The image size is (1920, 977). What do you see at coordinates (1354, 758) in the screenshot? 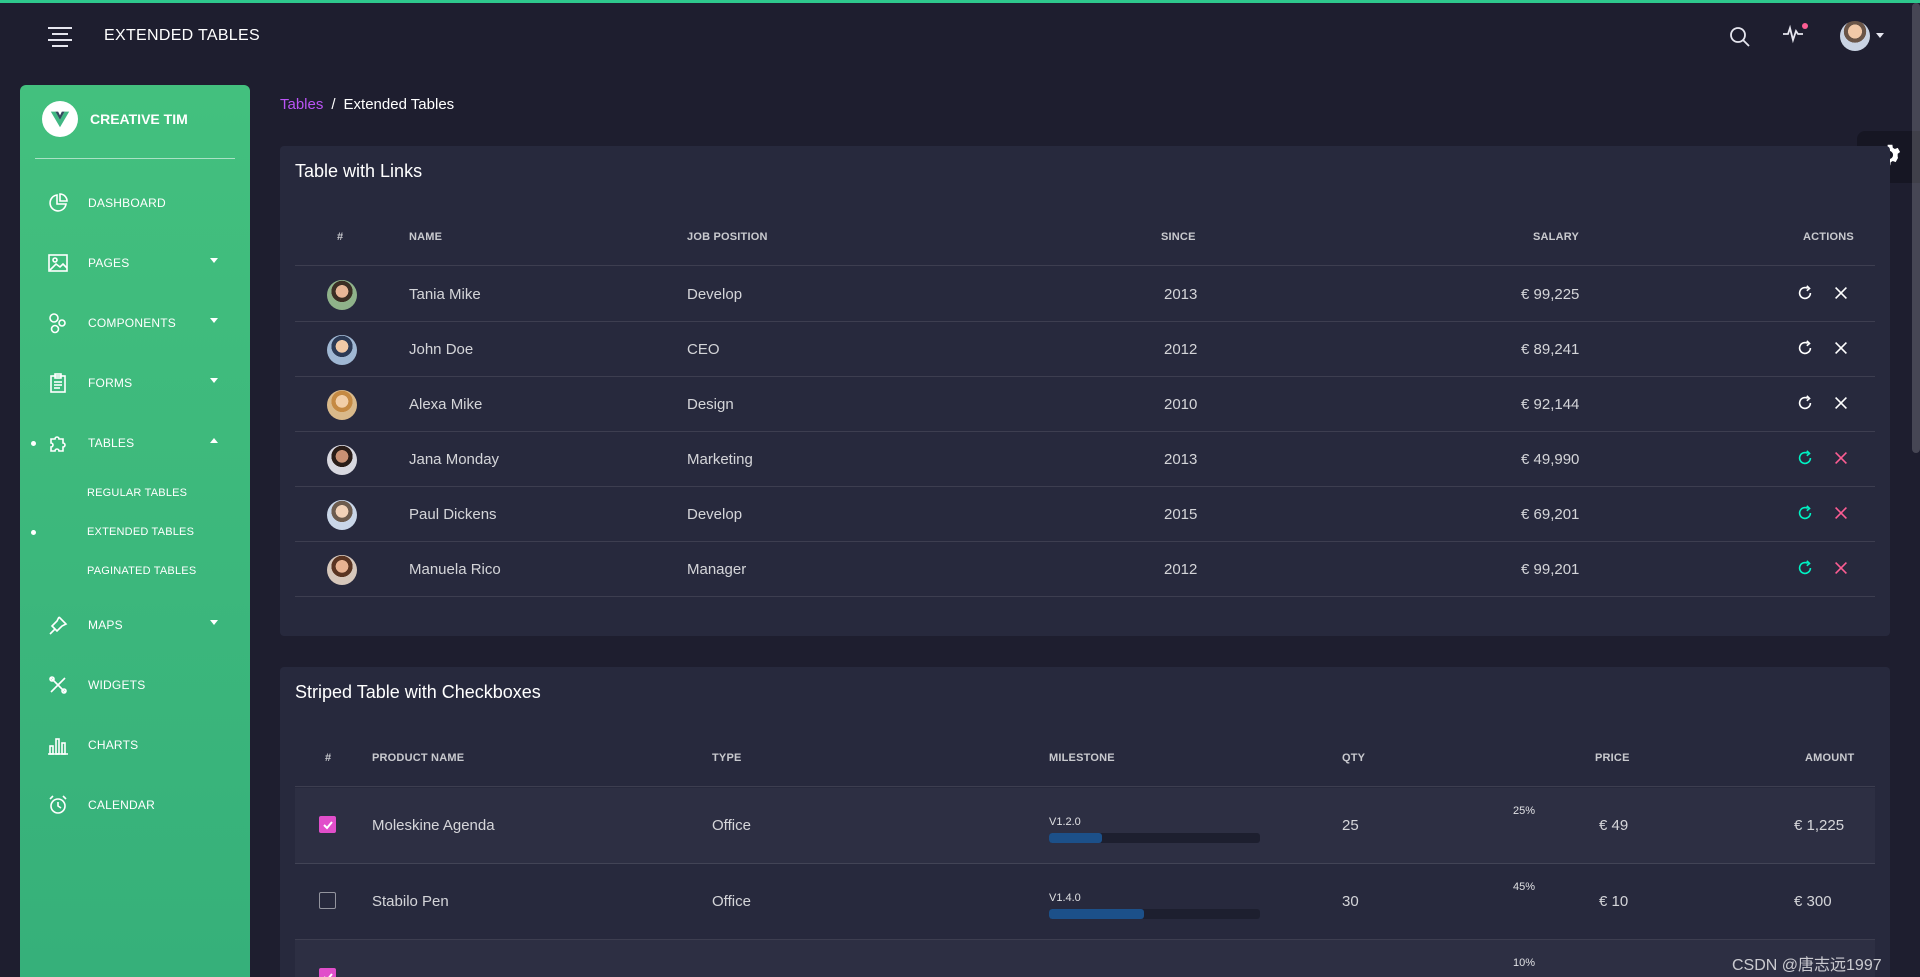
I see `column-header-qty: QTY` at bounding box center [1354, 758].